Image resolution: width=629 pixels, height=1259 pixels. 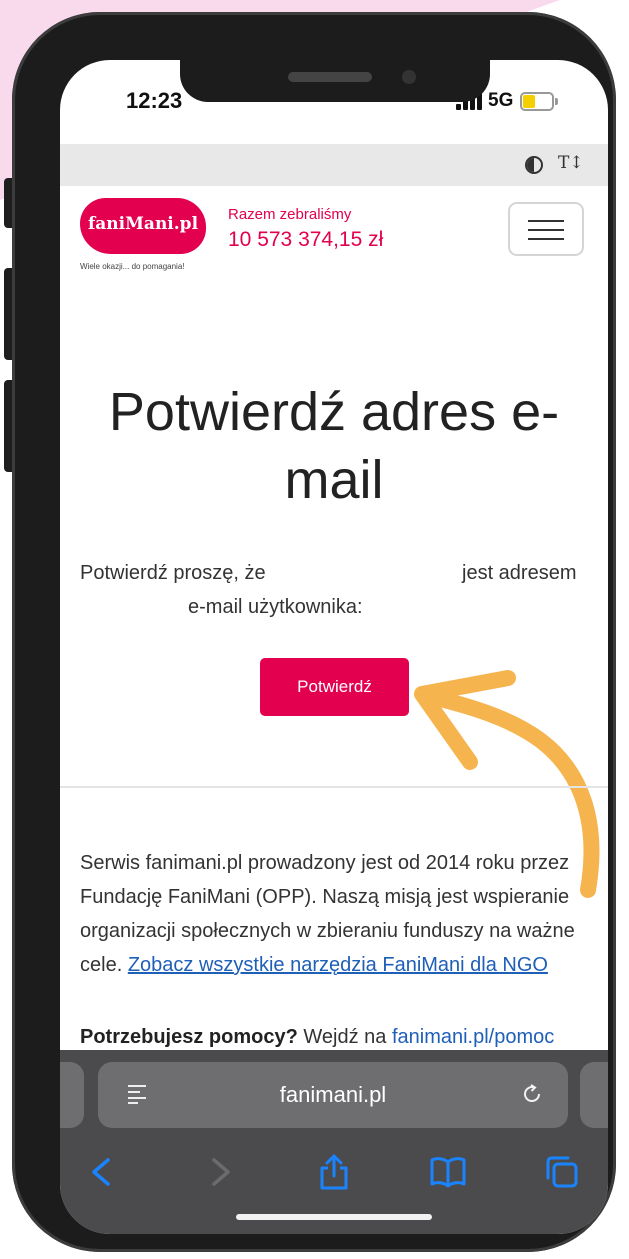 What do you see at coordinates (571, 163) in the screenshot?
I see `text-size-icon: T↕` at bounding box center [571, 163].